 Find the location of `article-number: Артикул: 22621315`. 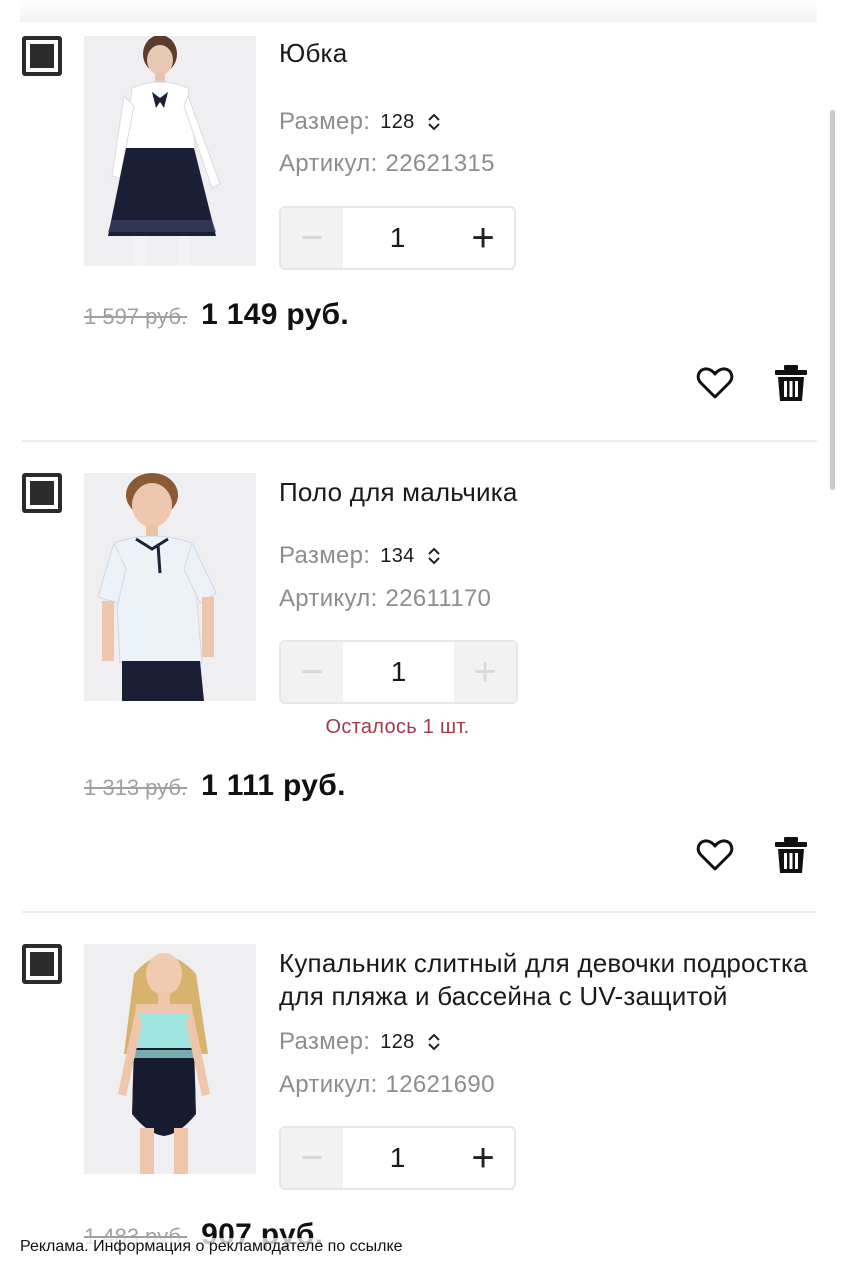

article-number: Артикул: 22621315 is located at coordinates (387, 164).